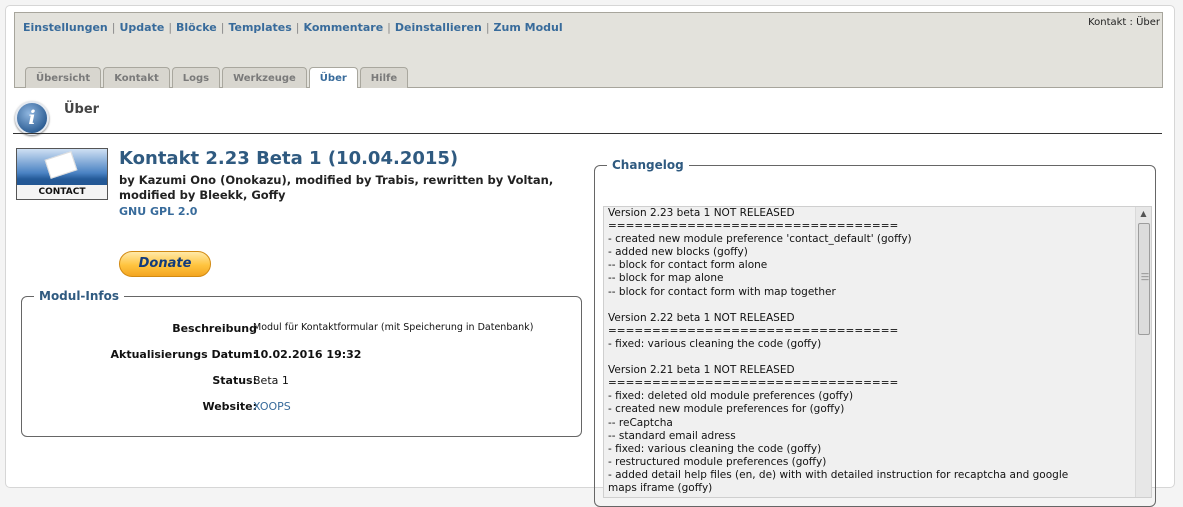  I want to click on website-link: XOOPS, so click(272, 406).